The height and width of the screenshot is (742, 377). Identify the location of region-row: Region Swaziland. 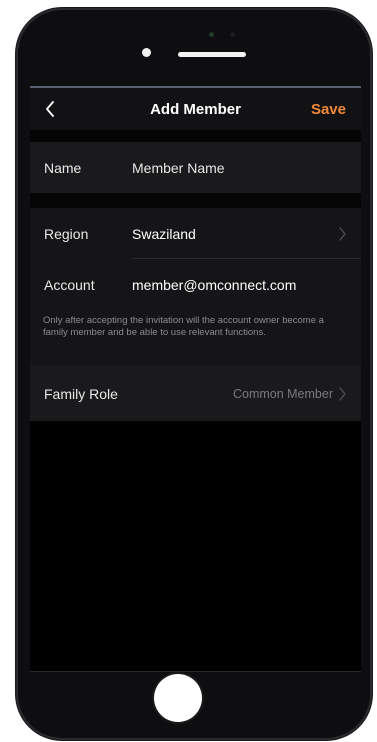
(195, 233).